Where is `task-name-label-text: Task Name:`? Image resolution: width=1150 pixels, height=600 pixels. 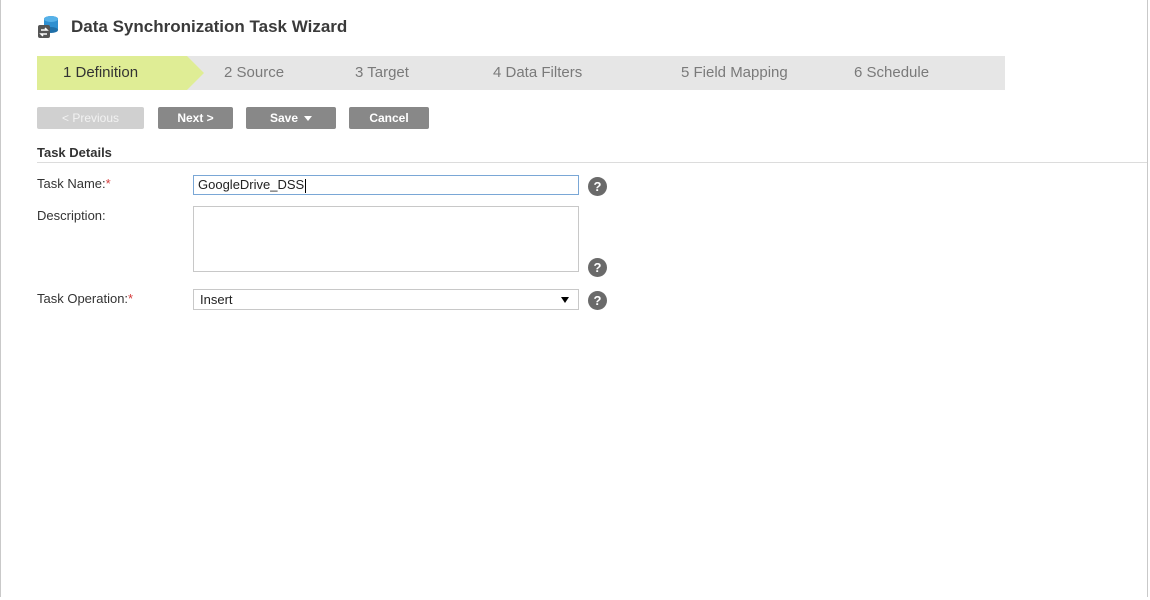 task-name-label-text: Task Name: is located at coordinates (71, 183).